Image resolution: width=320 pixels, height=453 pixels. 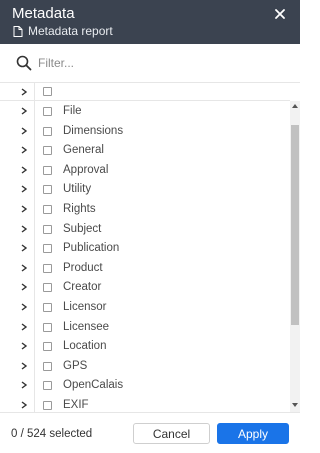 I want to click on select-all-checkbox, so click(x=47, y=91).